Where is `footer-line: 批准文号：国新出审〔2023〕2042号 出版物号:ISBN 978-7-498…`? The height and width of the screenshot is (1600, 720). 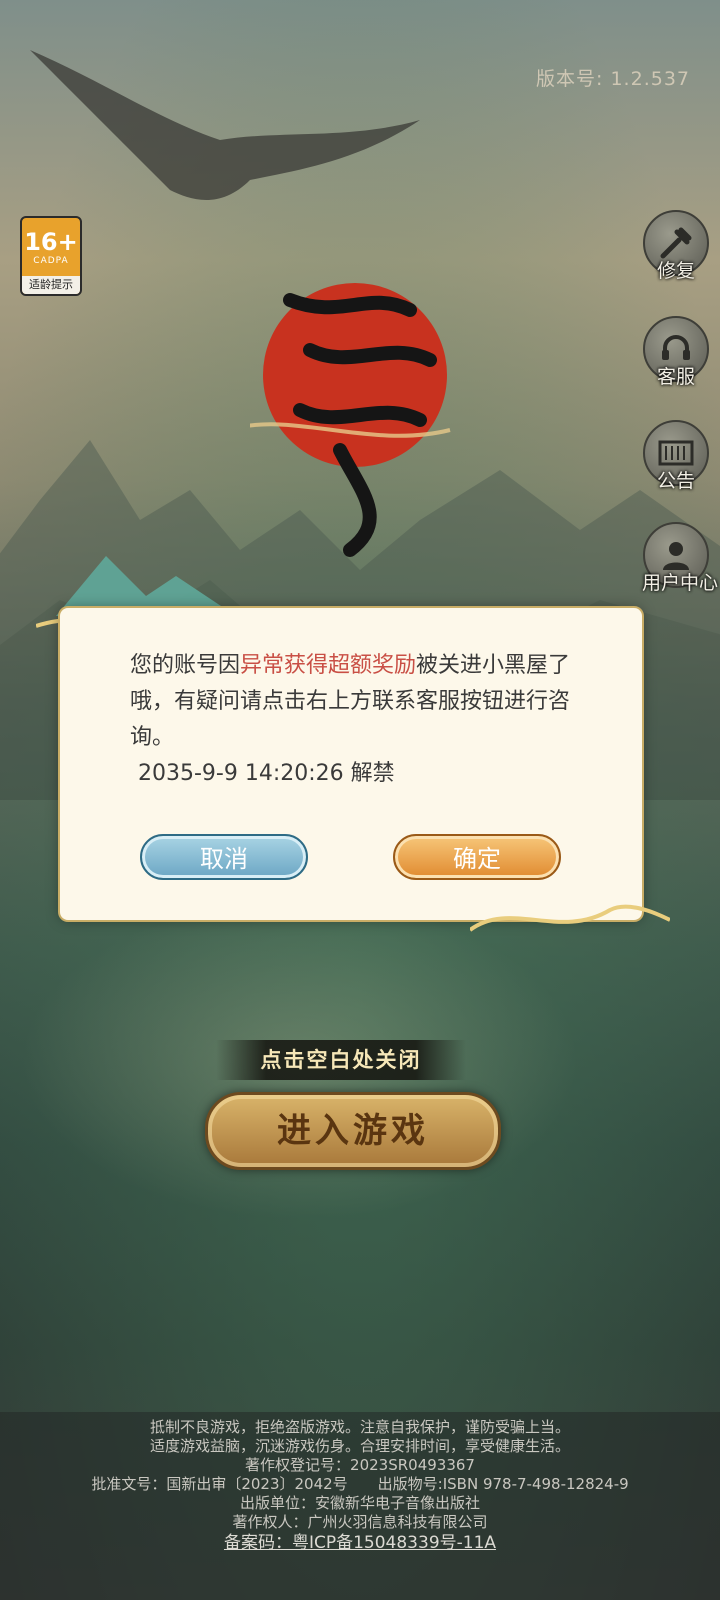
footer-line: 批准文号：国新出审〔2023〕2042号 出版物号:ISBN 978-7-498… is located at coordinates (360, 1484).